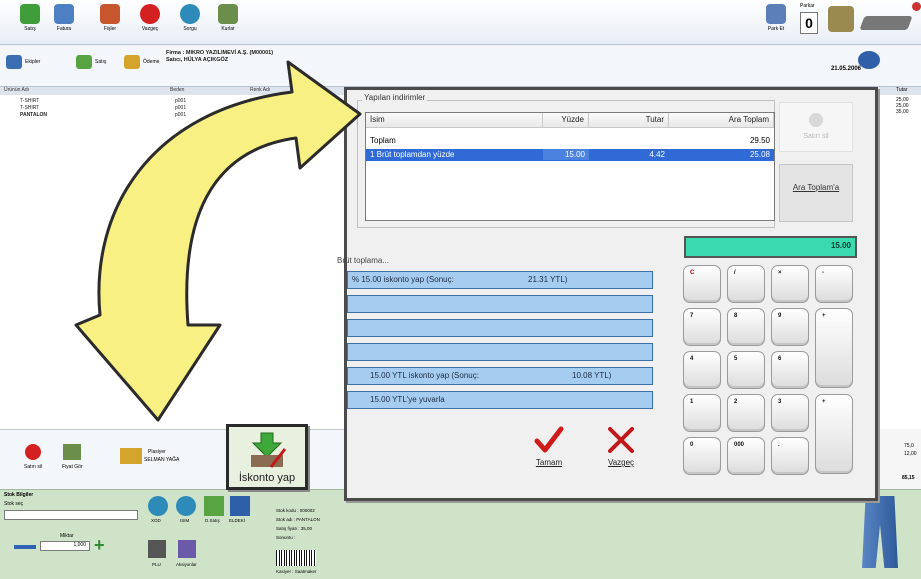  Describe the element at coordinates (64, 14) in the screenshot. I see `invoice-icon` at that location.